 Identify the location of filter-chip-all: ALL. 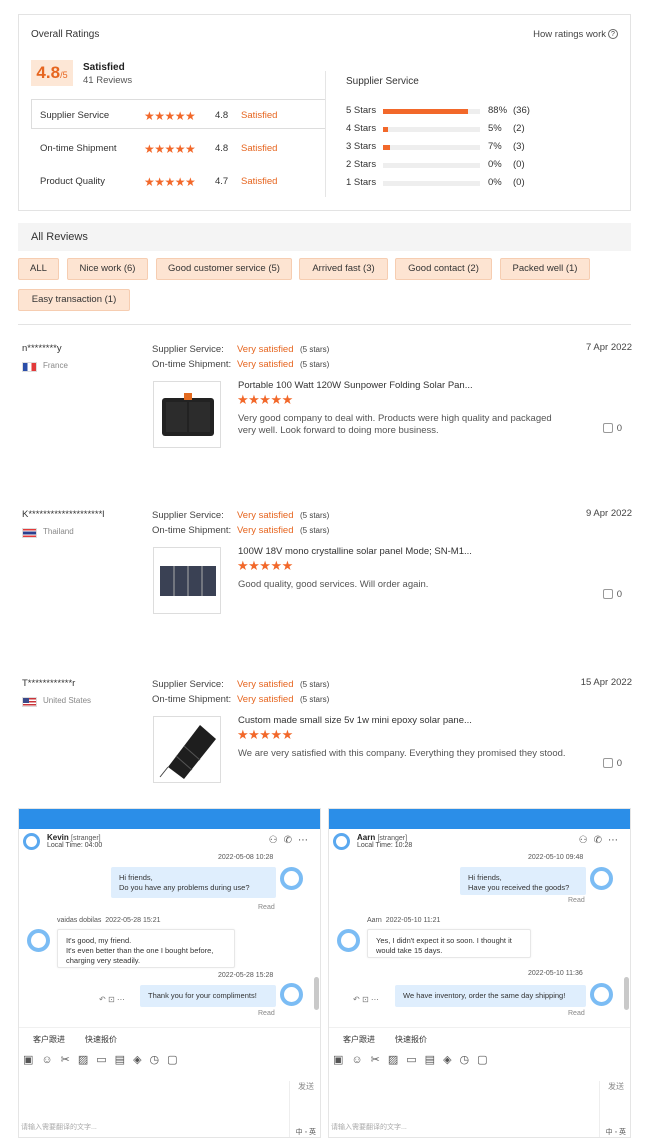
(38, 269).